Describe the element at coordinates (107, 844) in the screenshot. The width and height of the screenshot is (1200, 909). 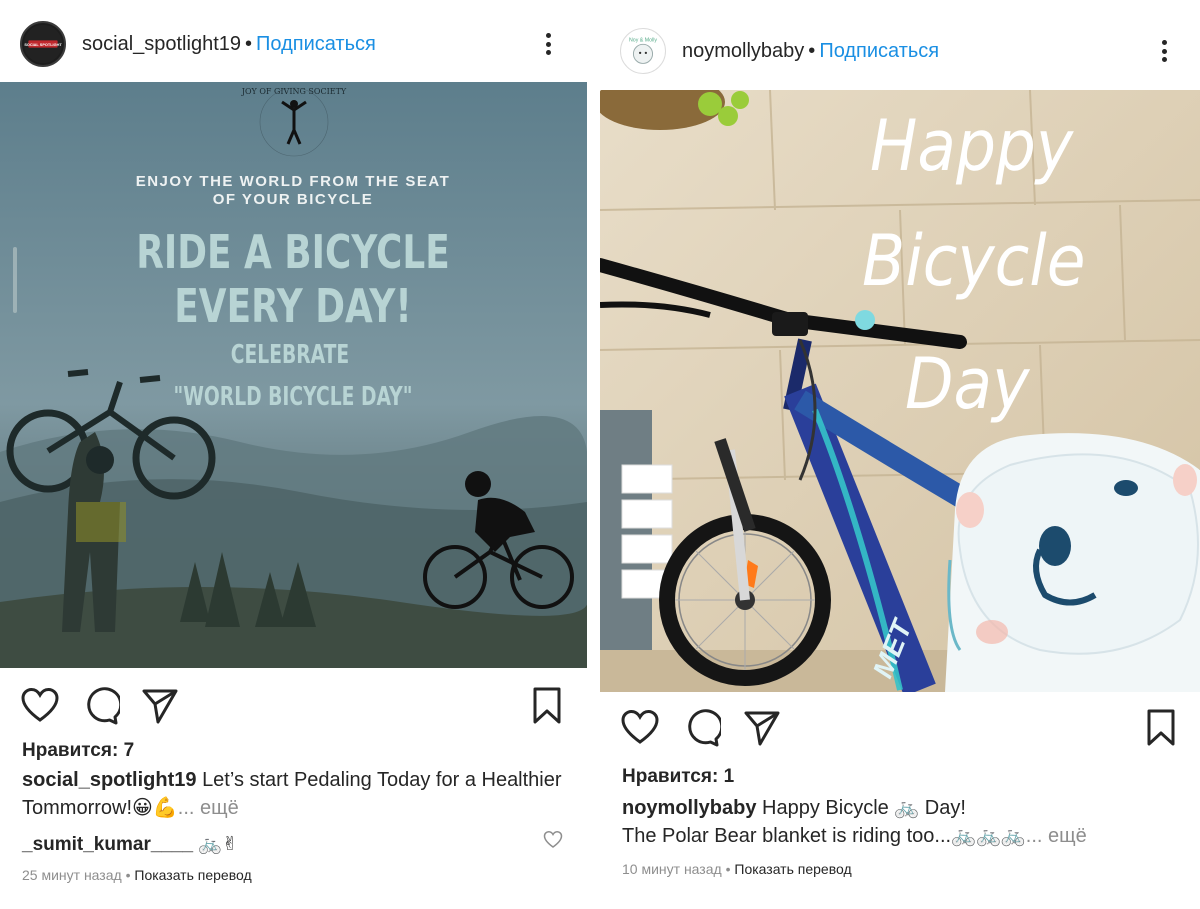
I see `comment-username: _sumit_kumar____` at that location.